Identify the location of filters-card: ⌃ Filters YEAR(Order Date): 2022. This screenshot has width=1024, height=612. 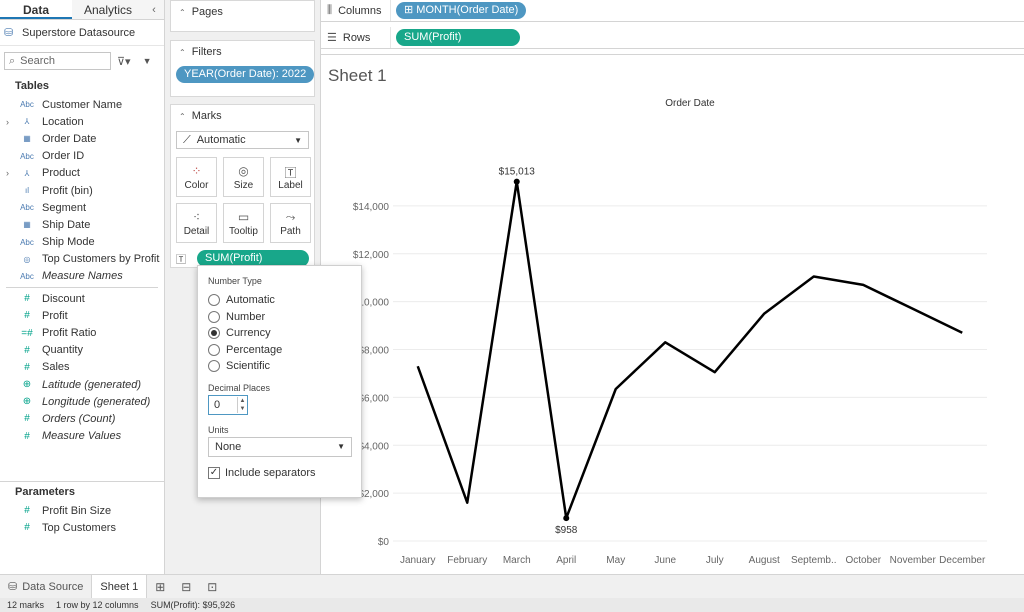
(242, 68).